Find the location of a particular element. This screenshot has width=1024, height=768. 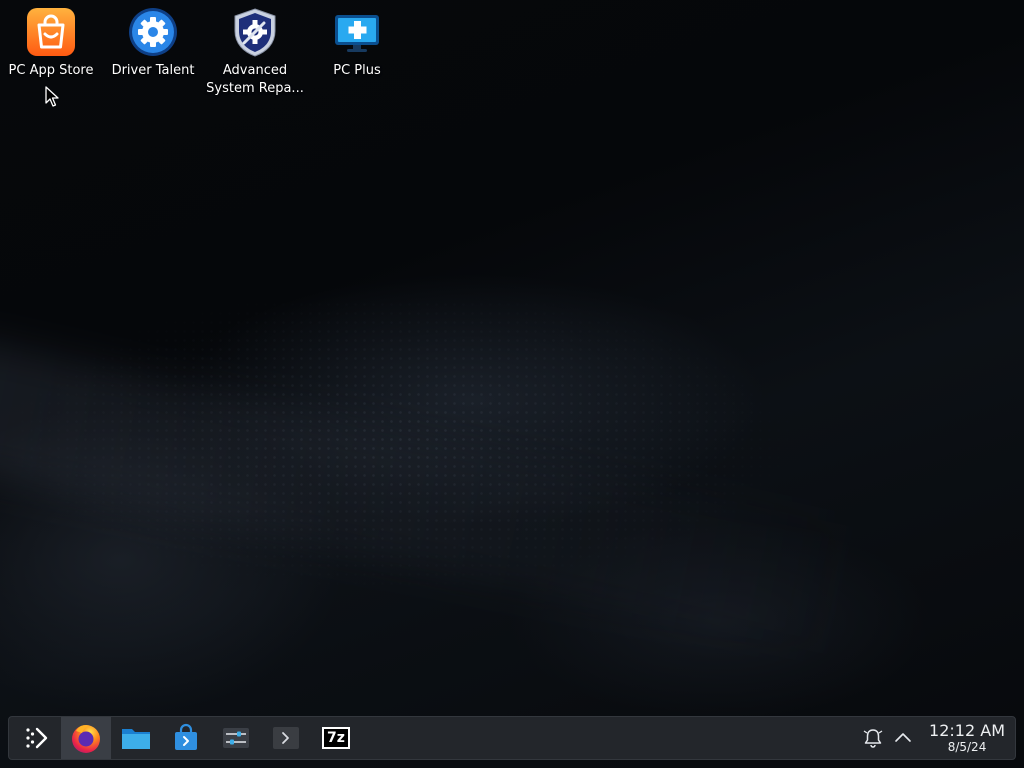

bell-icon is located at coordinates (873, 738).